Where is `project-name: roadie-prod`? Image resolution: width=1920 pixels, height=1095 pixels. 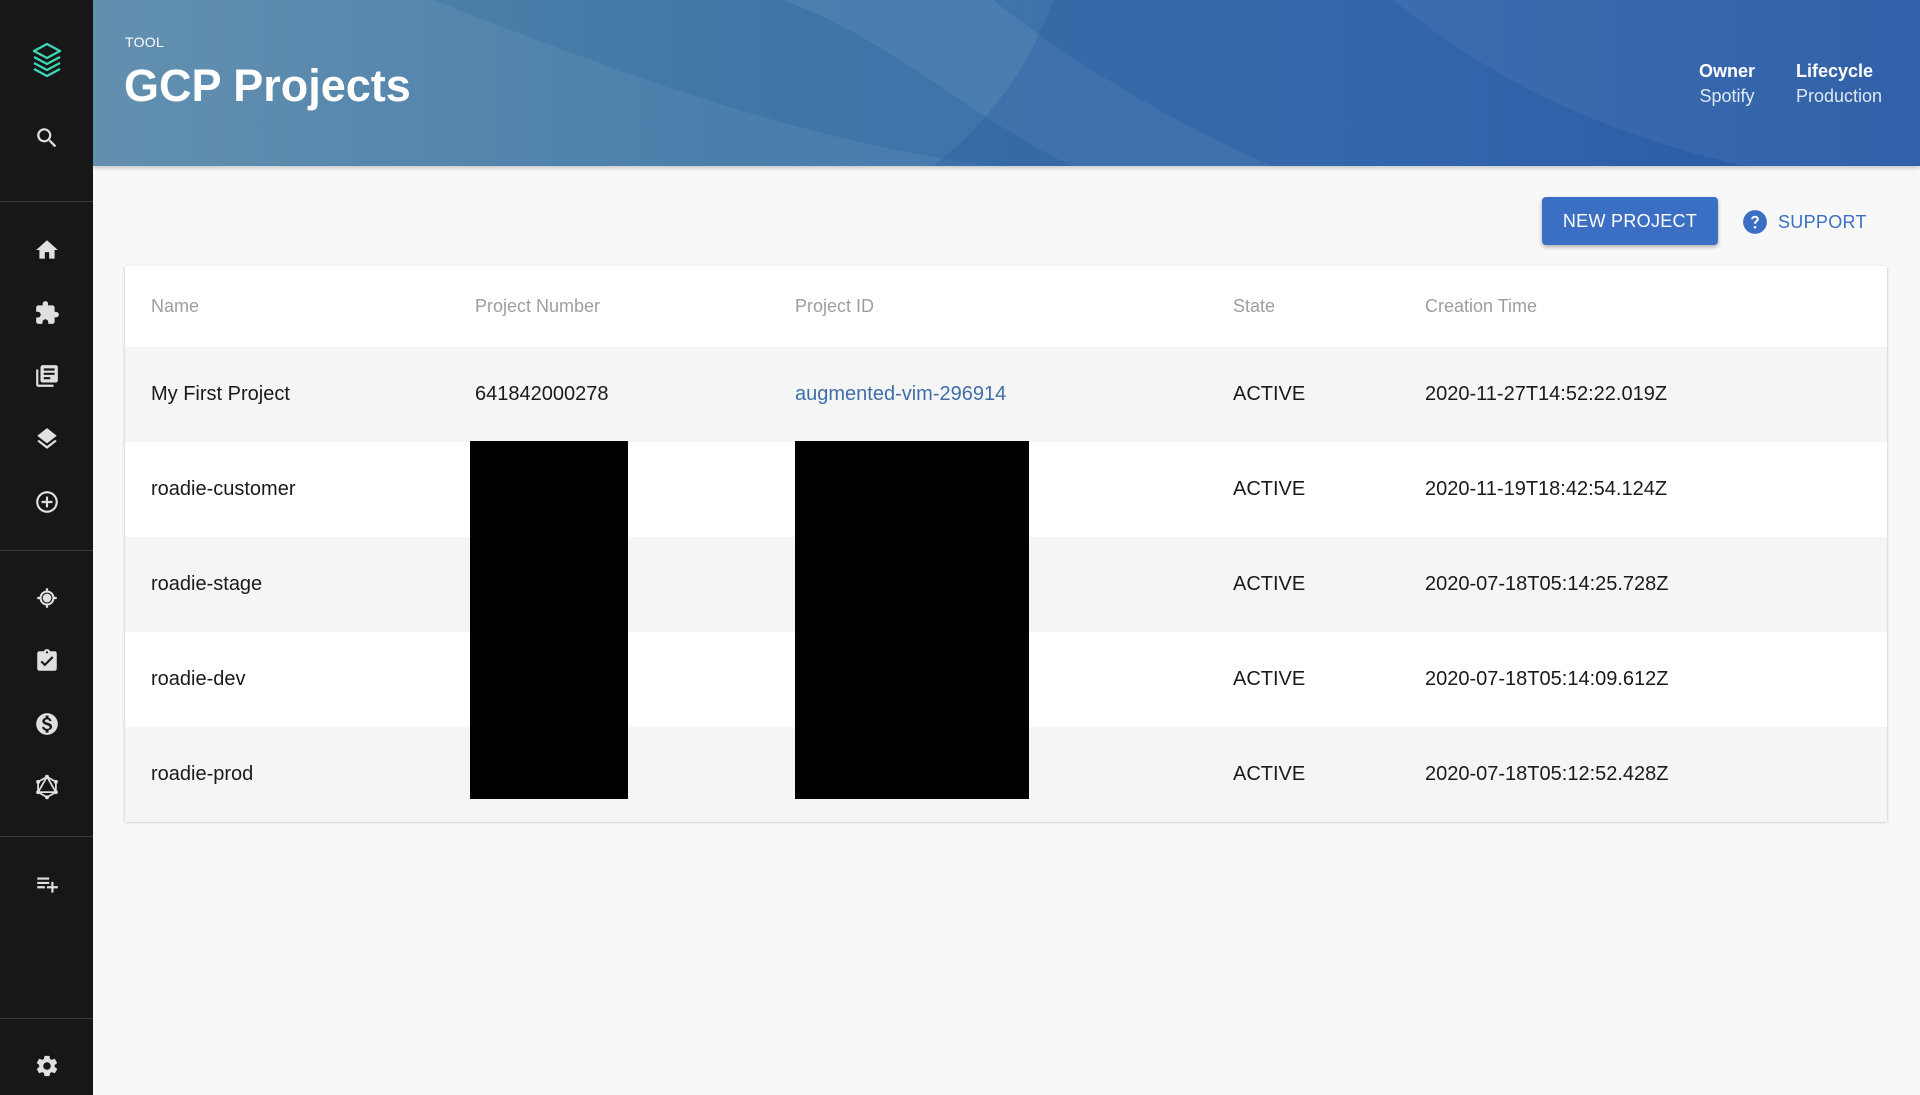
project-name: roadie-prod is located at coordinates (202, 774).